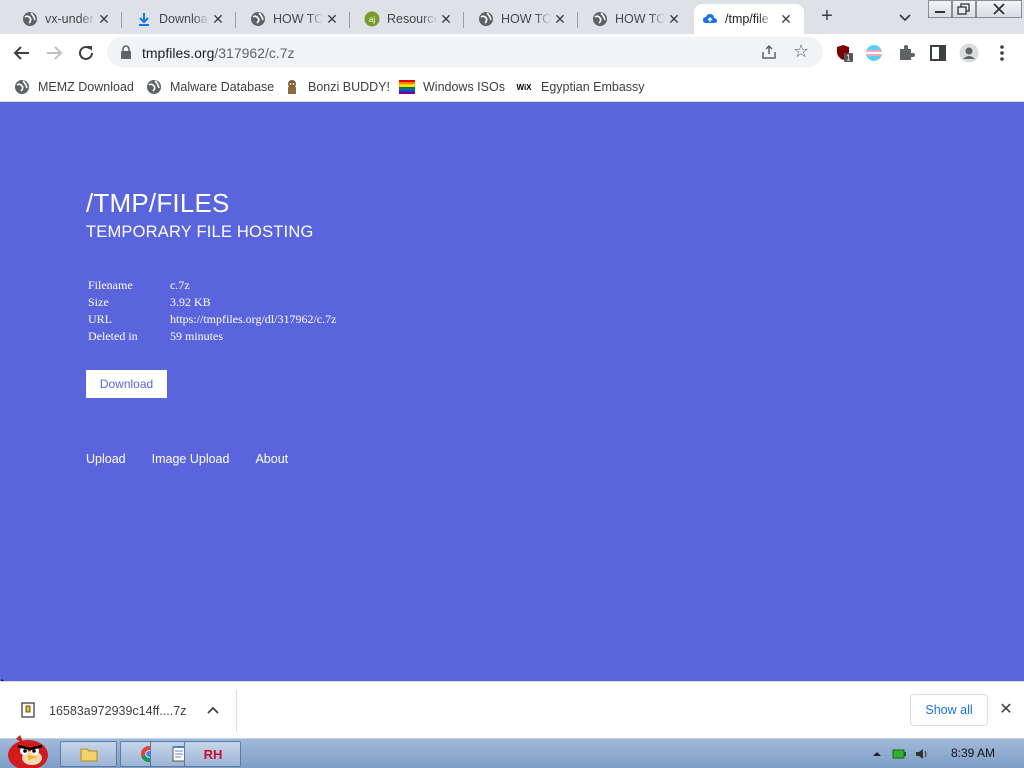 This screenshot has height=768, width=1024. Describe the element at coordinates (98, 302) in the screenshot. I see `info-key: Size` at that location.